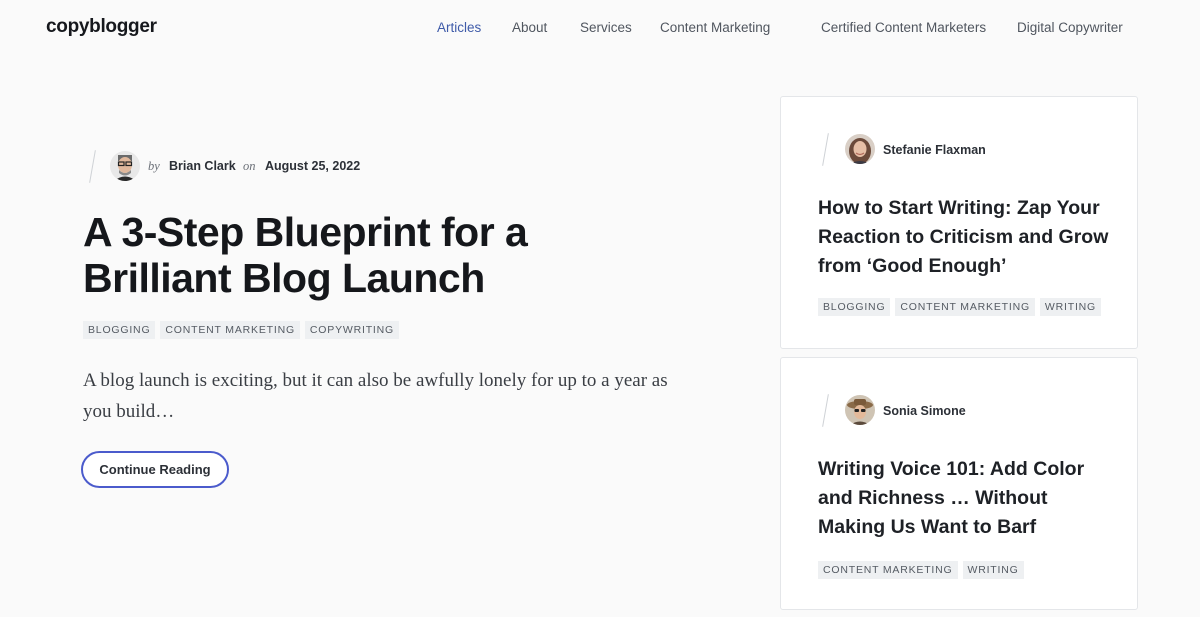 Image resolution: width=1200 pixels, height=617 pixels. What do you see at coordinates (202, 166) in the screenshot?
I see `author-name: Brian Clark` at bounding box center [202, 166].